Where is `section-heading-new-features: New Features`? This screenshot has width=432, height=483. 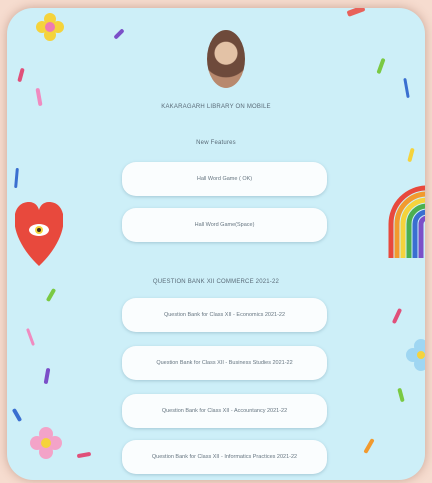 section-heading-new-features: New Features is located at coordinates (216, 143).